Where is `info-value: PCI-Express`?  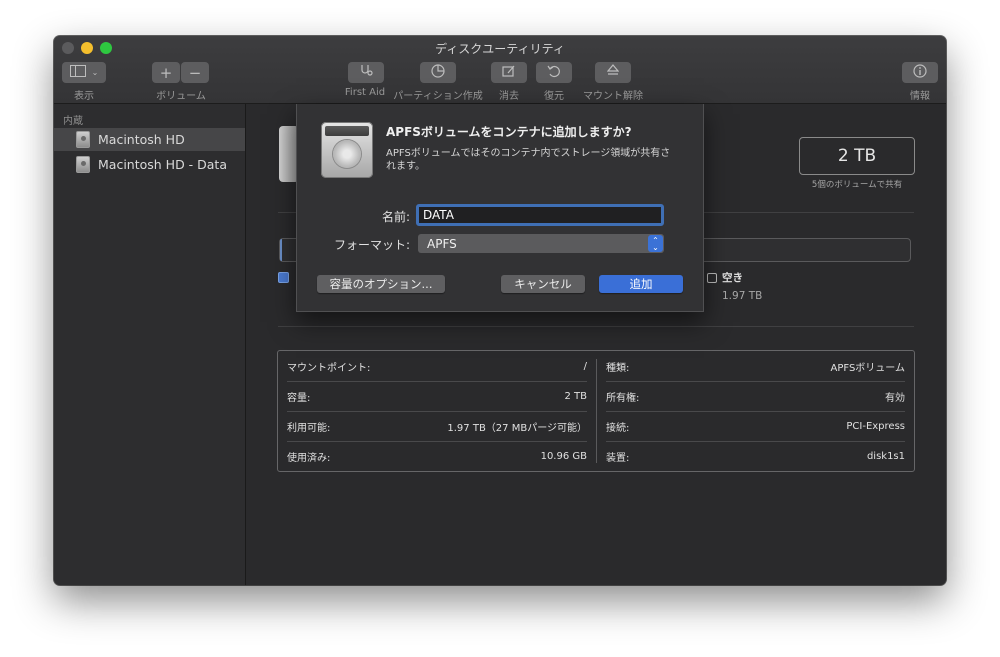
info-value: PCI-Express is located at coordinates (875, 426).